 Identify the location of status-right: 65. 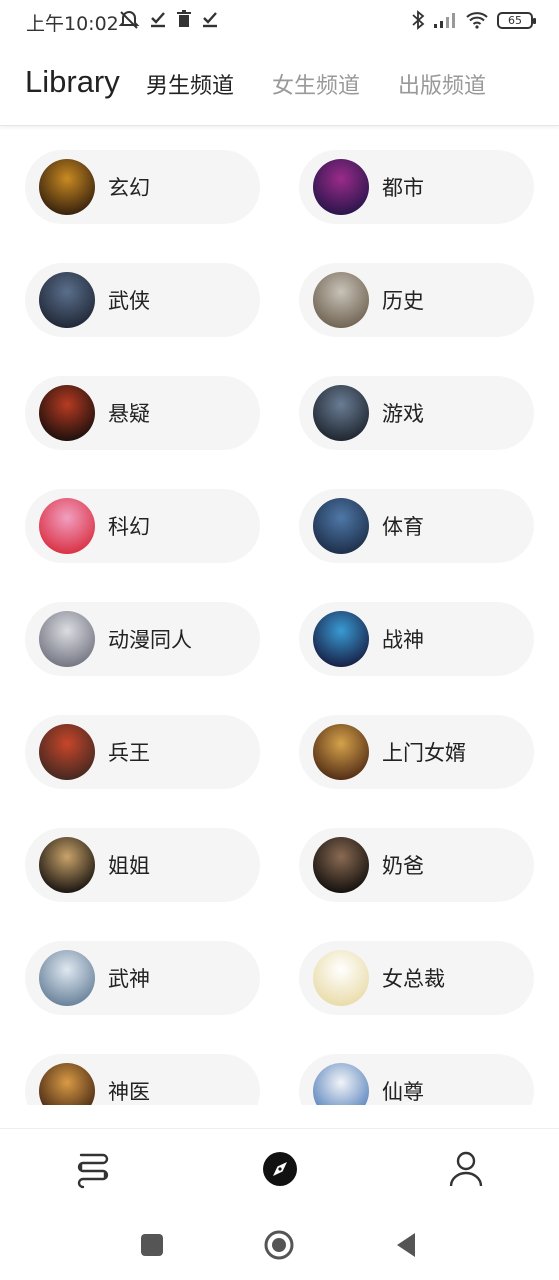
(473, 20).